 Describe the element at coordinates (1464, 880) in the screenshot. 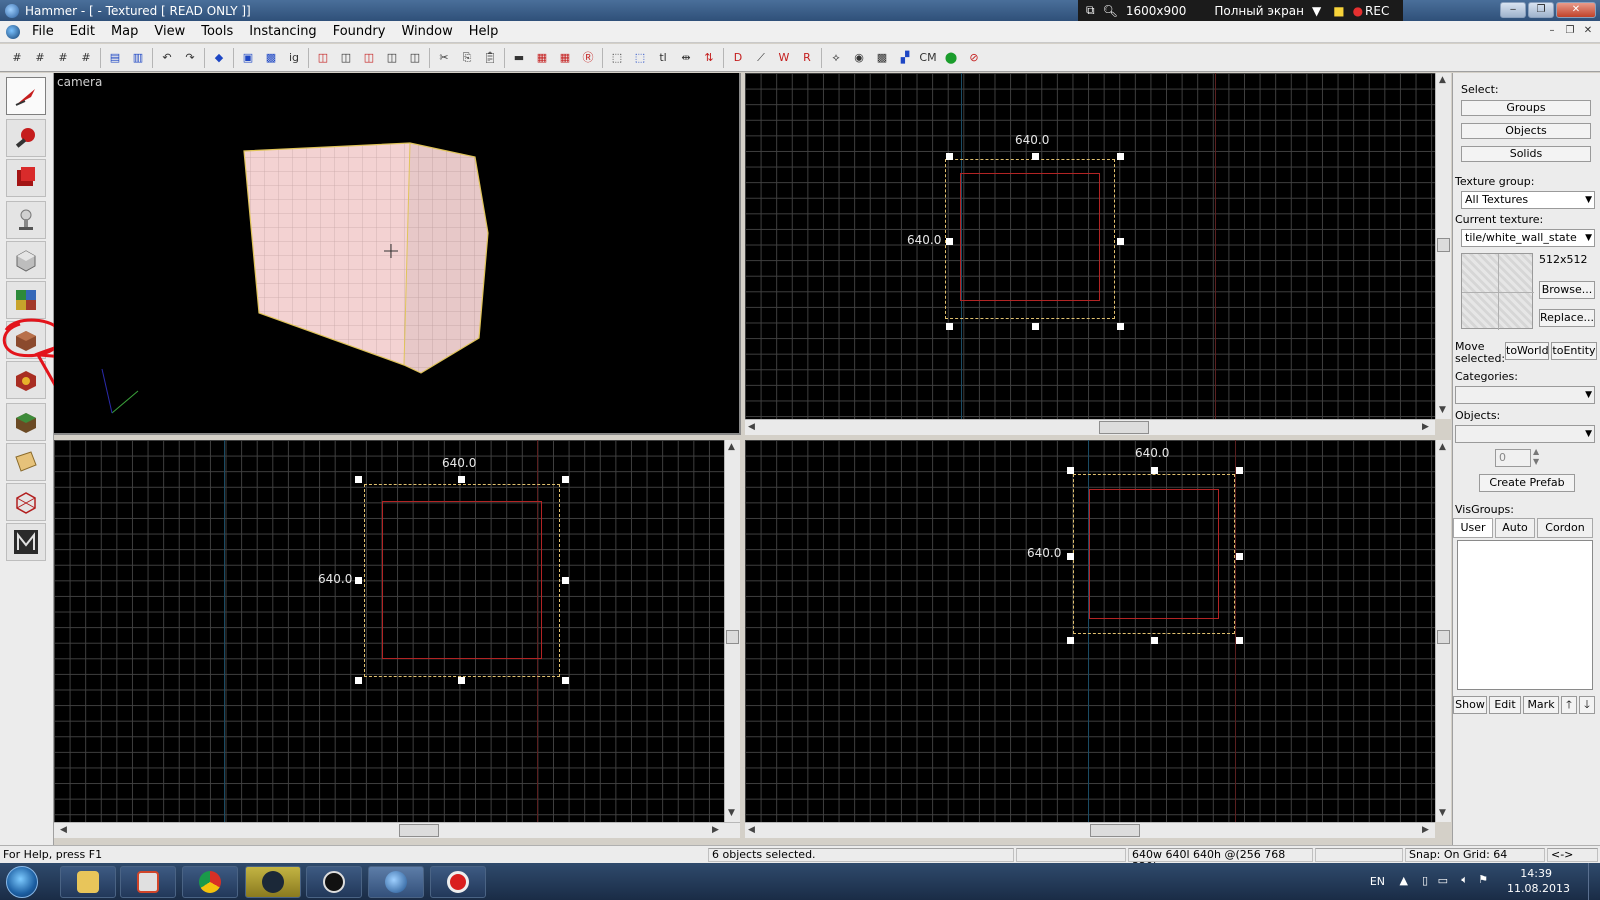

I see `volume-icon: 🔈︎` at that location.